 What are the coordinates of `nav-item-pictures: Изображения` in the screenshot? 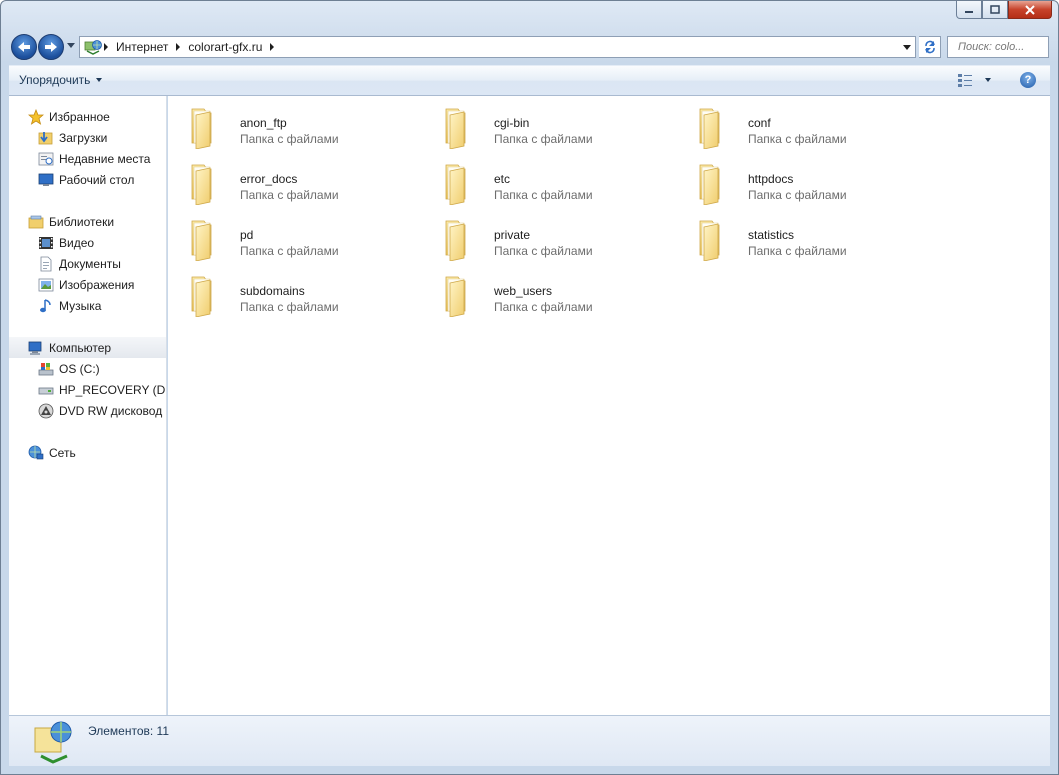 It's located at (87, 284).